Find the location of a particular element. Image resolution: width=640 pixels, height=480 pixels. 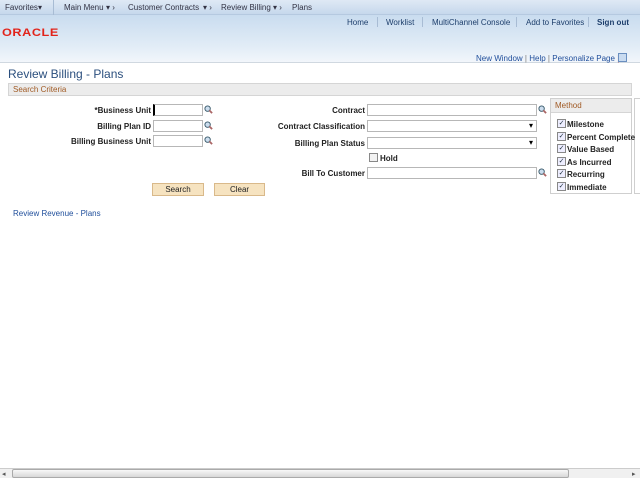

contract-input is located at coordinates (452, 110).